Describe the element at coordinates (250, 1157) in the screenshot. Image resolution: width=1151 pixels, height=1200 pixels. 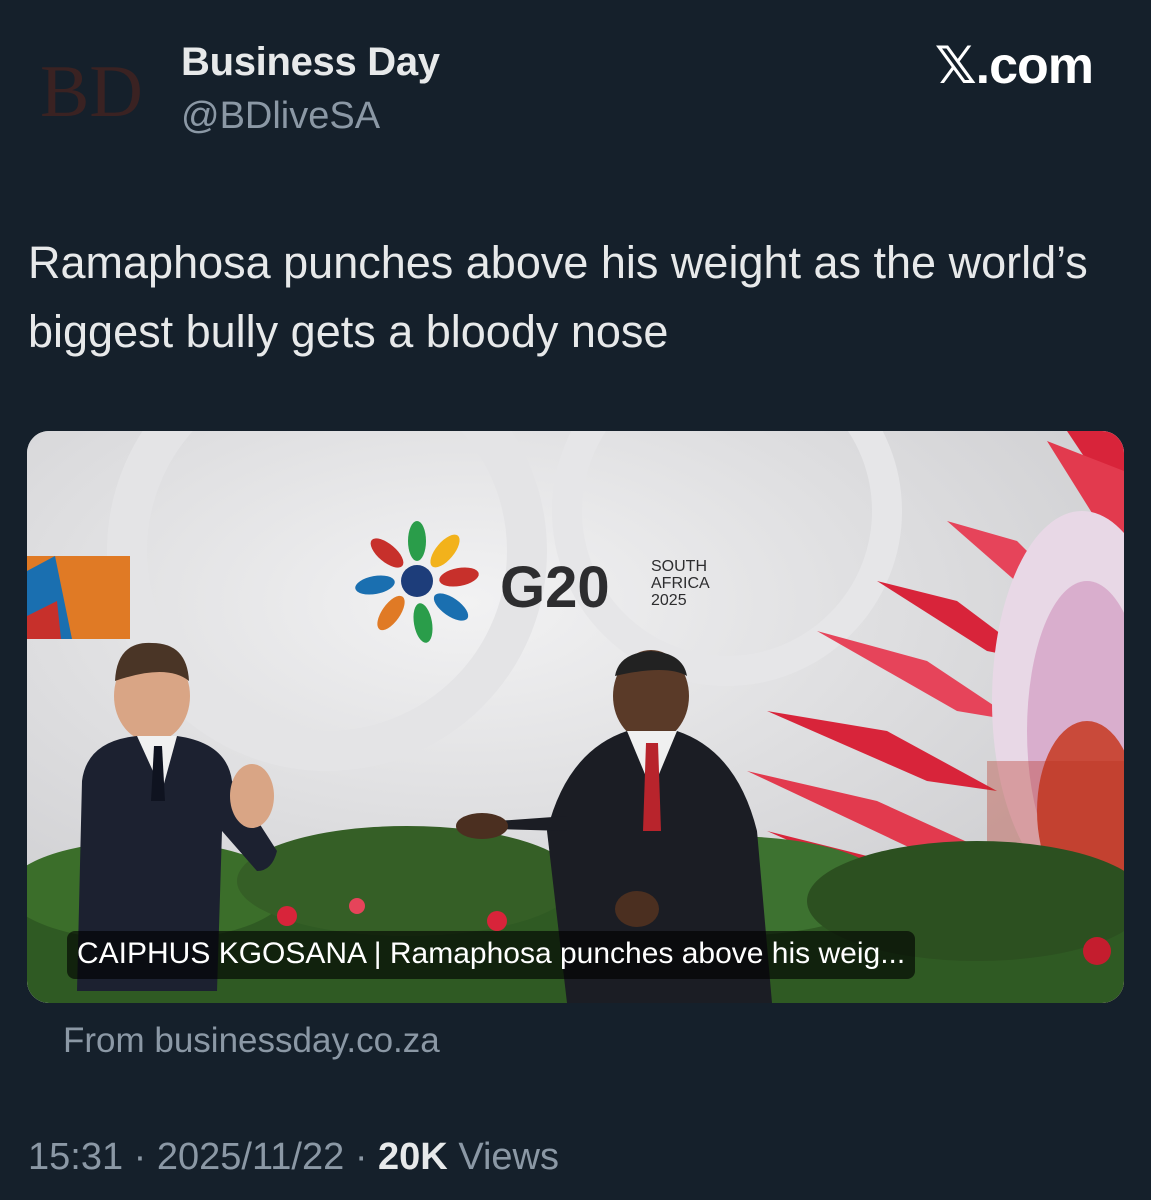
I see `tweet-date: 2025/11/22` at that location.